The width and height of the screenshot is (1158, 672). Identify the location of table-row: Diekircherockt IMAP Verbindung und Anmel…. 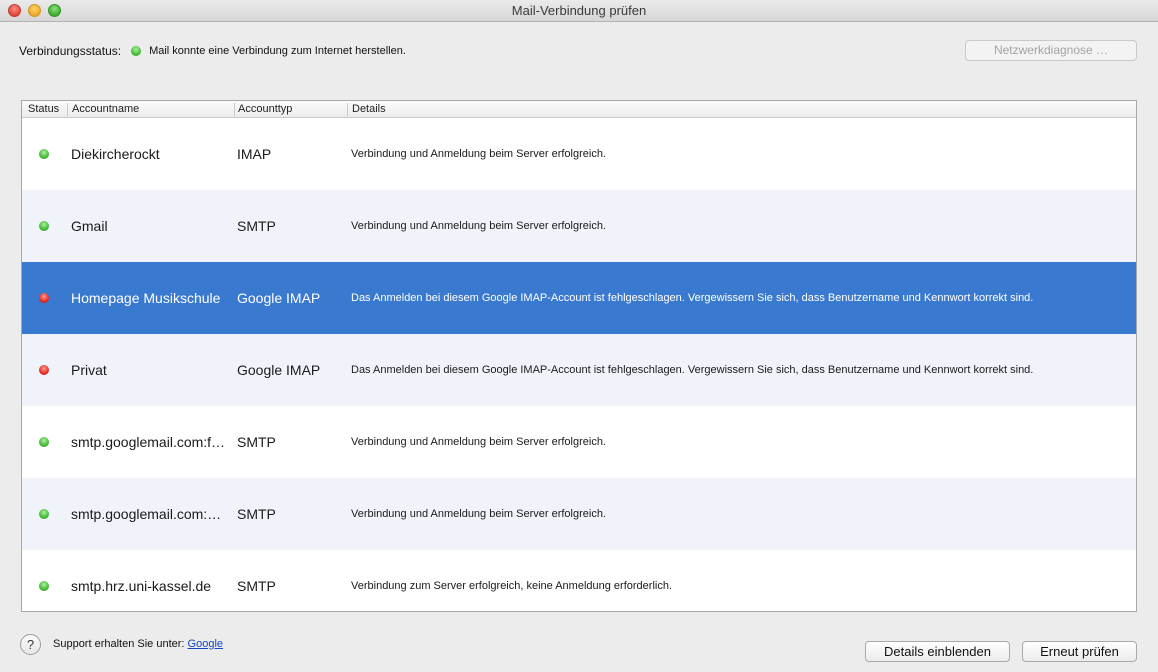
(579, 154).